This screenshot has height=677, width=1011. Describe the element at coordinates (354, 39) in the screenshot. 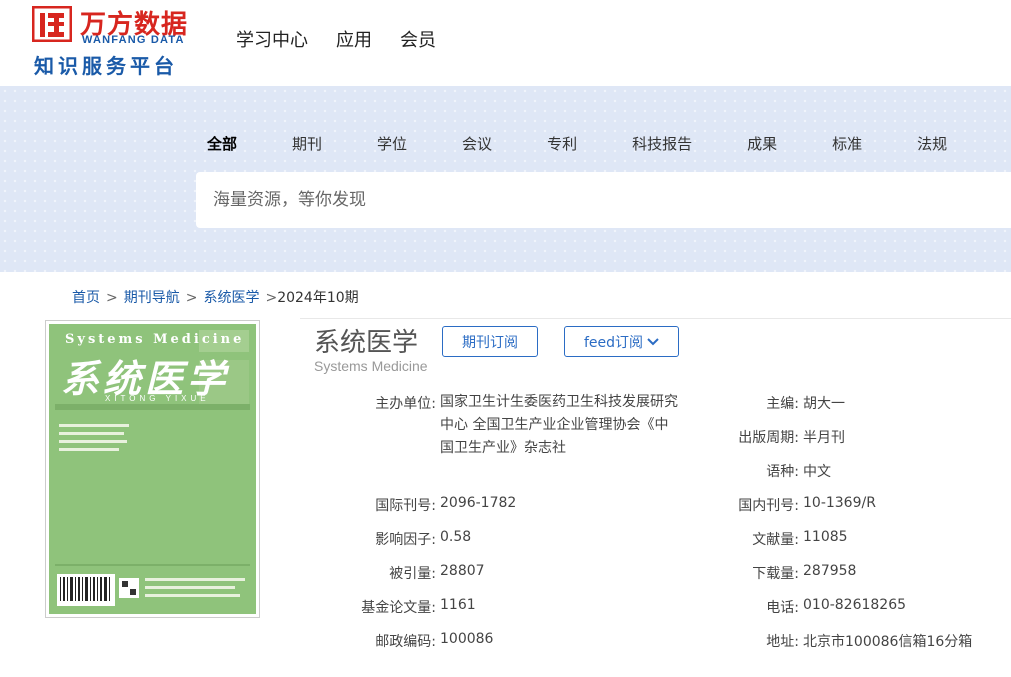

I see `nav-apps: 应用` at that location.